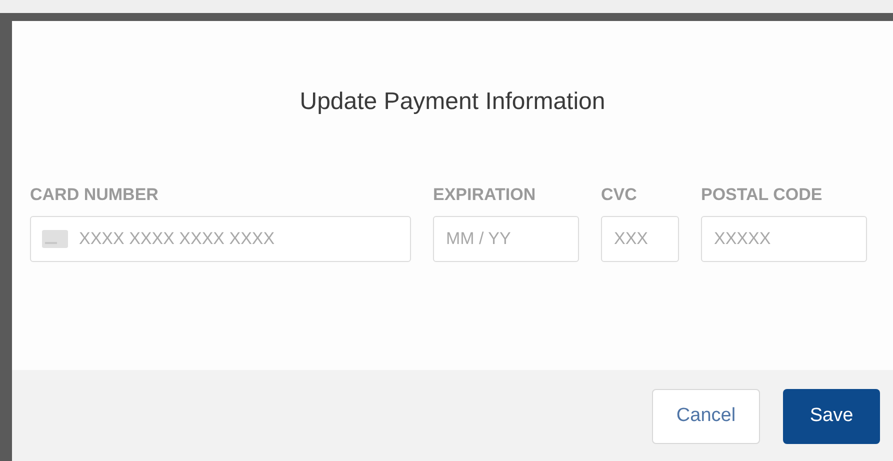 Image resolution: width=893 pixels, height=461 pixels. What do you see at coordinates (706, 416) in the screenshot?
I see `cancel-button: Cancel` at bounding box center [706, 416].